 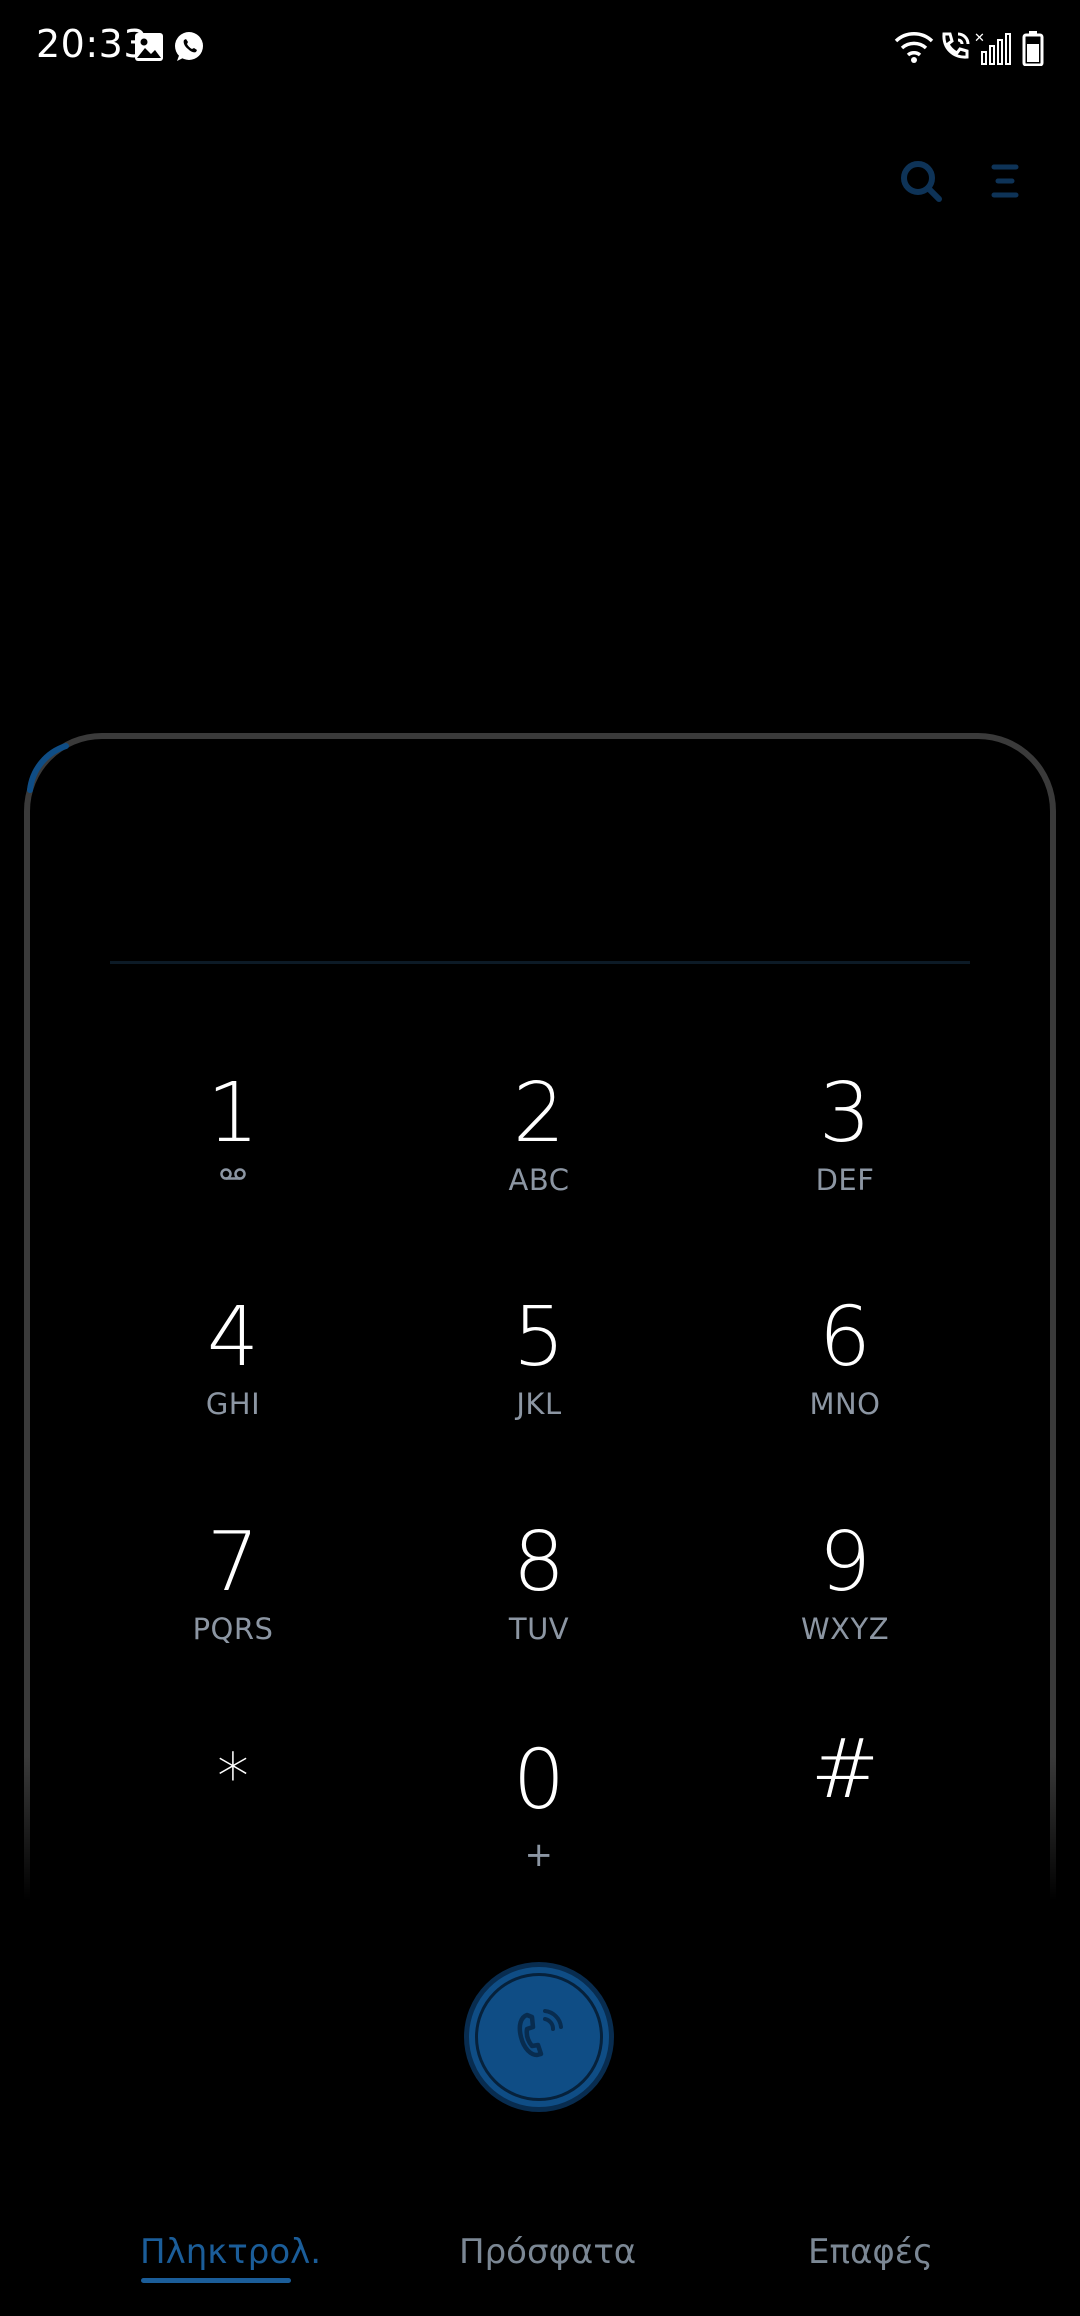 I want to click on key-letters: WXYZ, so click(x=845, y=1629).